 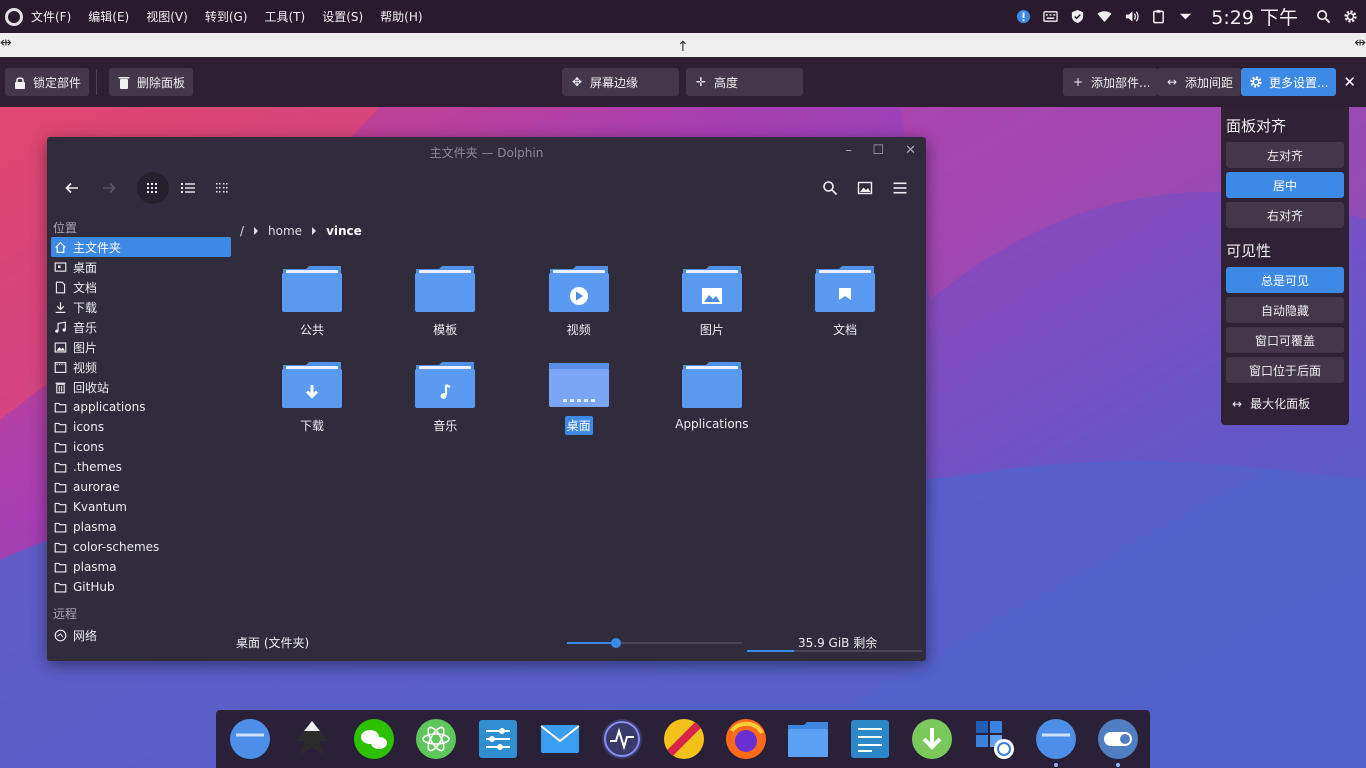 What do you see at coordinates (141, 635) in the screenshot?
I see `sidebar-item-network: 网络` at bounding box center [141, 635].